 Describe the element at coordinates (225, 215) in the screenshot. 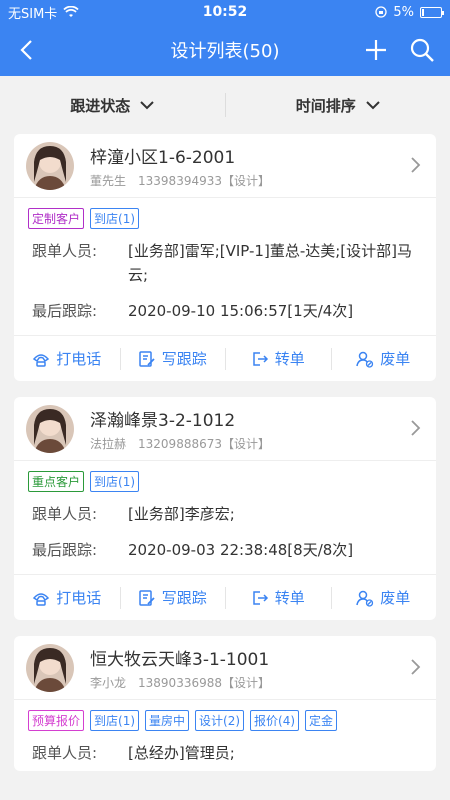

I see `tag-list: 定制客户 到店(1)` at that location.